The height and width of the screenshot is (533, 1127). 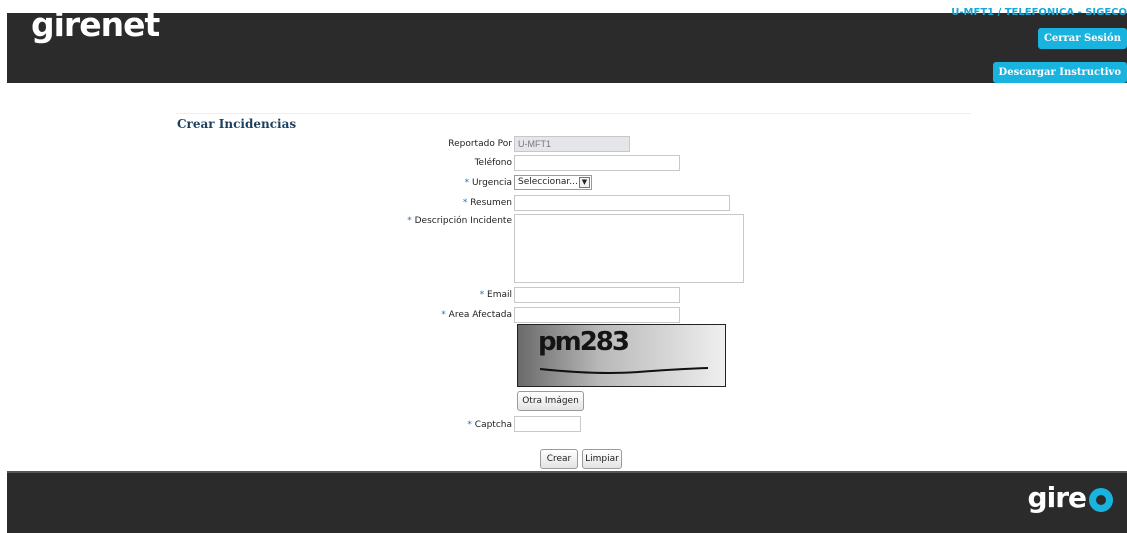 What do you see at coordinates (602, 459) in the screenshot?
I see `limpiar-button: Limpiar` at bounding box center [602, 459].